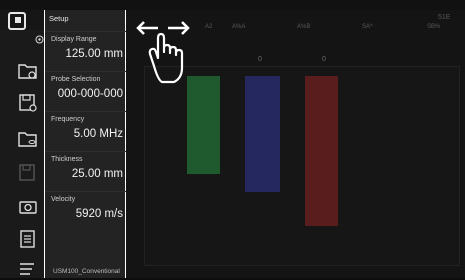 This screenshot has width=465, height=280. Describe the element at coordinates (22, 154) in the screenshot. I see `left-toolbar` at that location.